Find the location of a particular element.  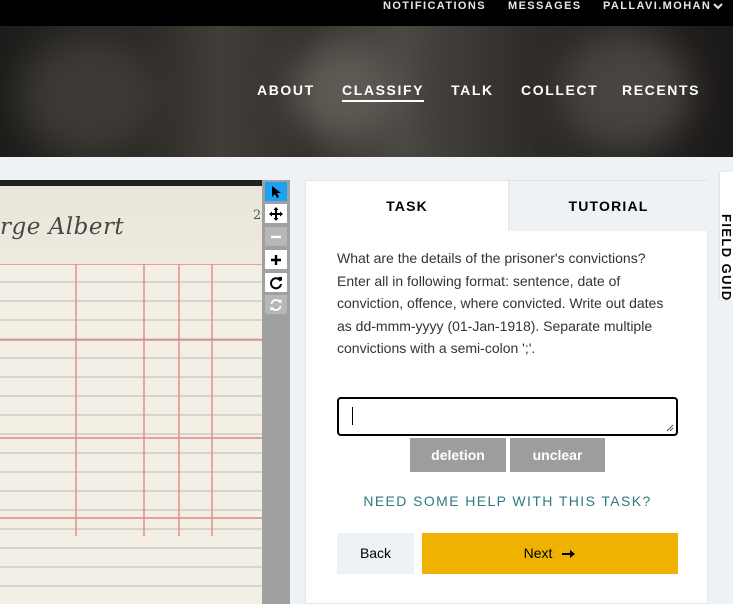

nav-talk: TALK is located at coordinates (472, 92).